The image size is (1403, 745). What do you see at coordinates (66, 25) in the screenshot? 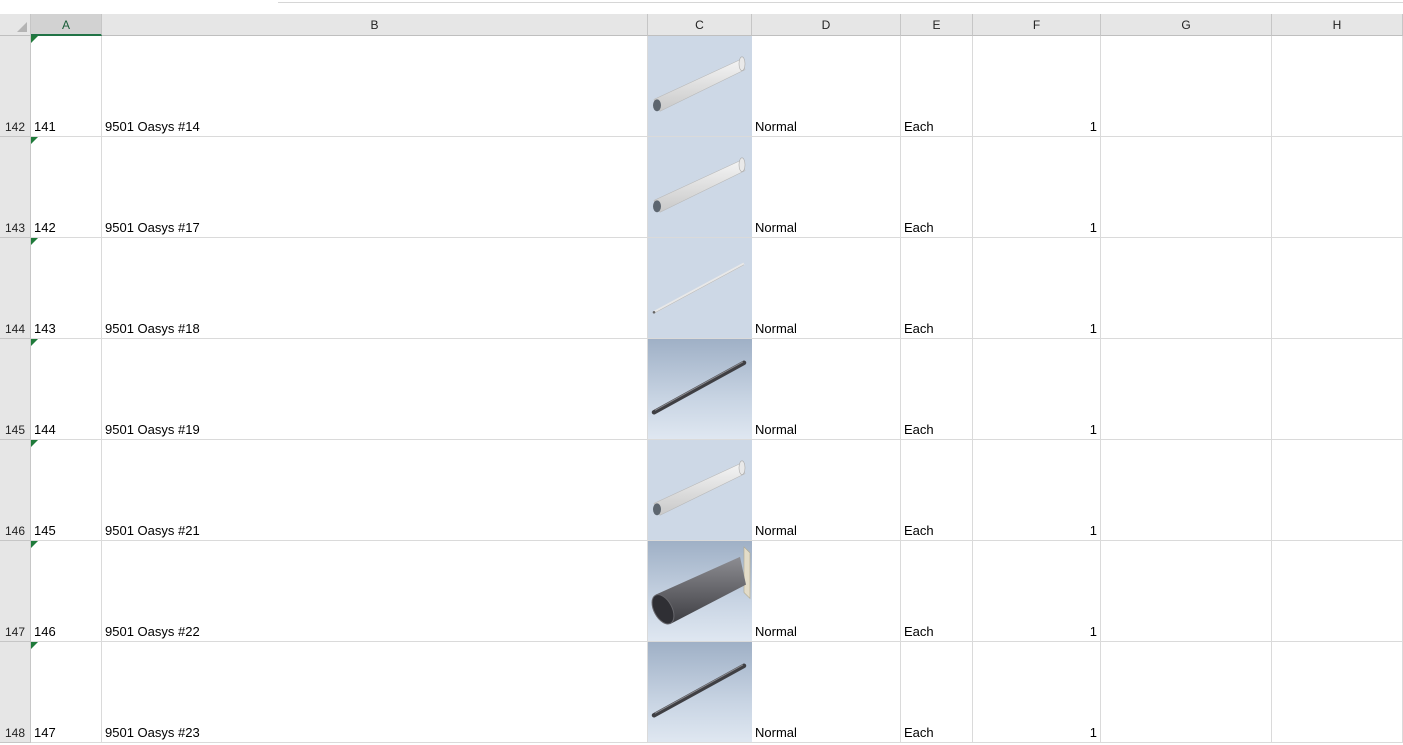
I see `column-header-a: A` at bounding box center [66, 25].